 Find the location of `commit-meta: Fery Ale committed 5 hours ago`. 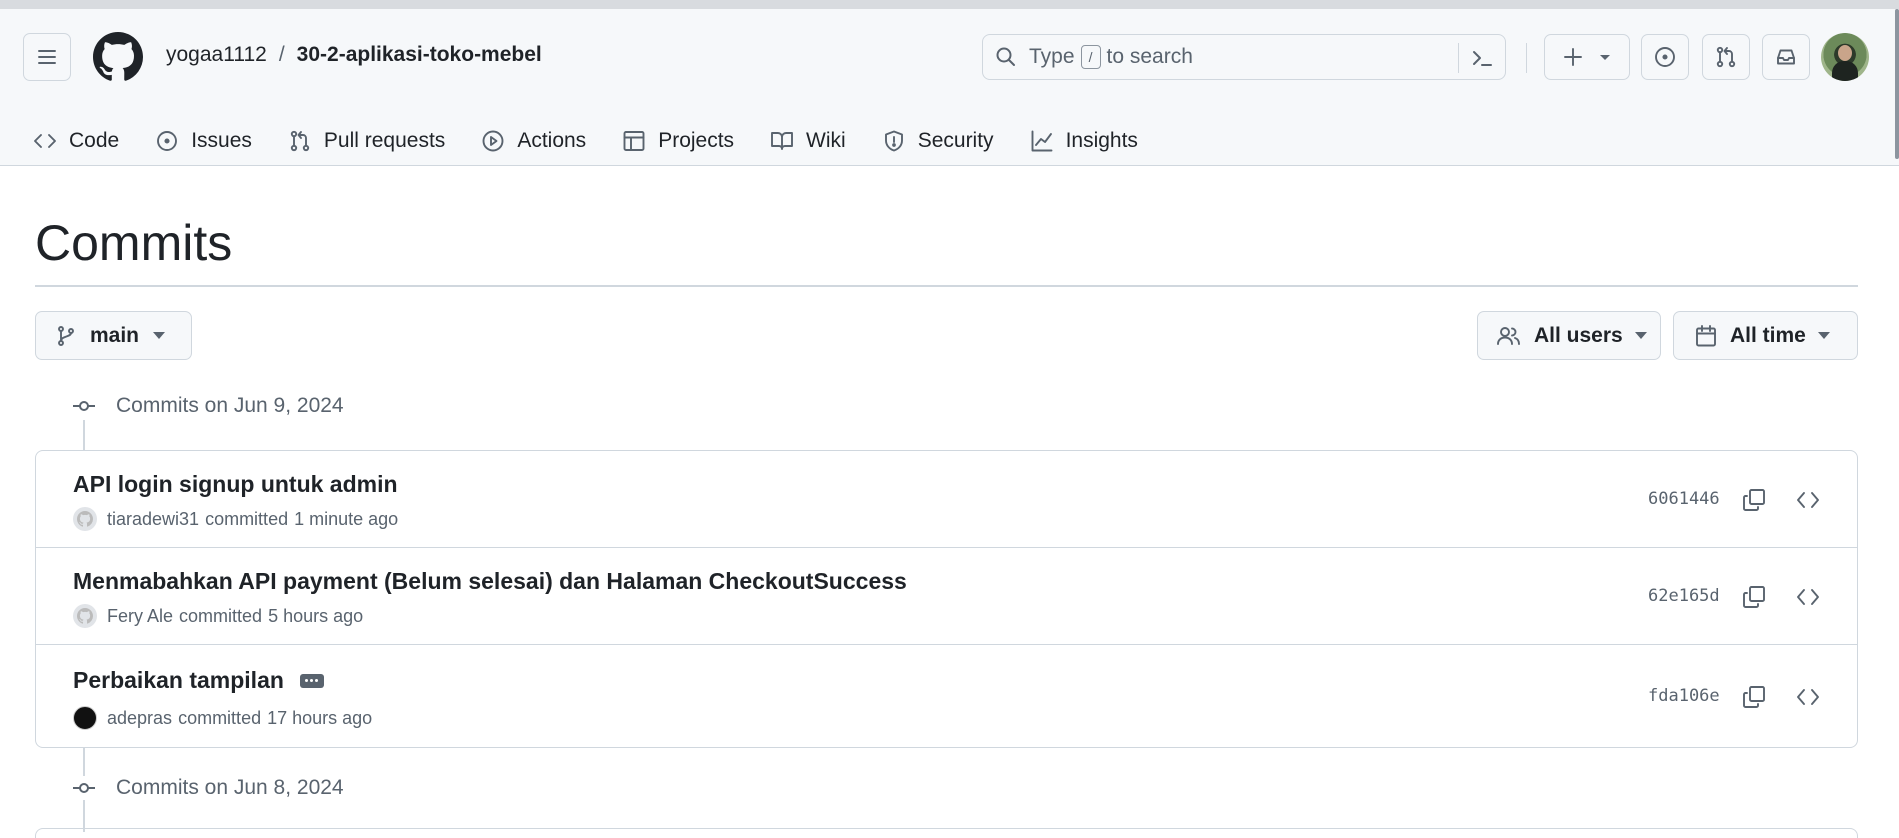

commit-meta: Fery Ale committed 5 hours ago is located at coordinates (218, 616).